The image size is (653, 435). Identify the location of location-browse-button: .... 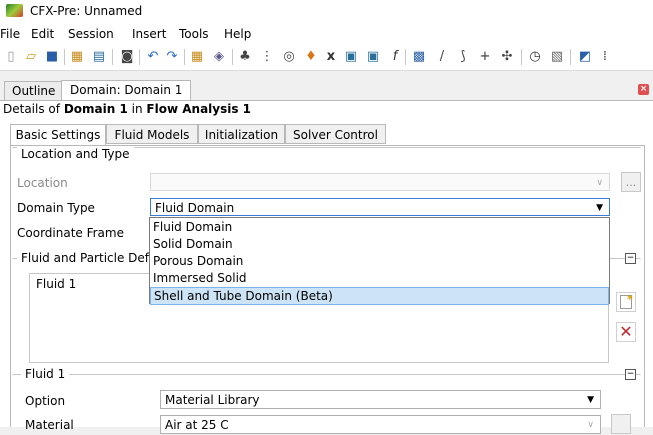
(631, 182).